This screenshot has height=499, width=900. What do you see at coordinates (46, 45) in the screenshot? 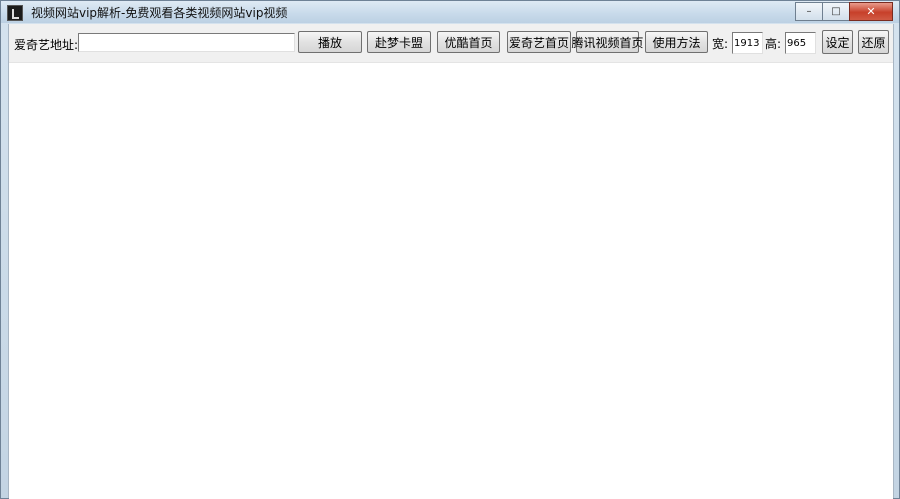
I see `url-label: 爱奇艺地址:` at bounding box center [46, 45].